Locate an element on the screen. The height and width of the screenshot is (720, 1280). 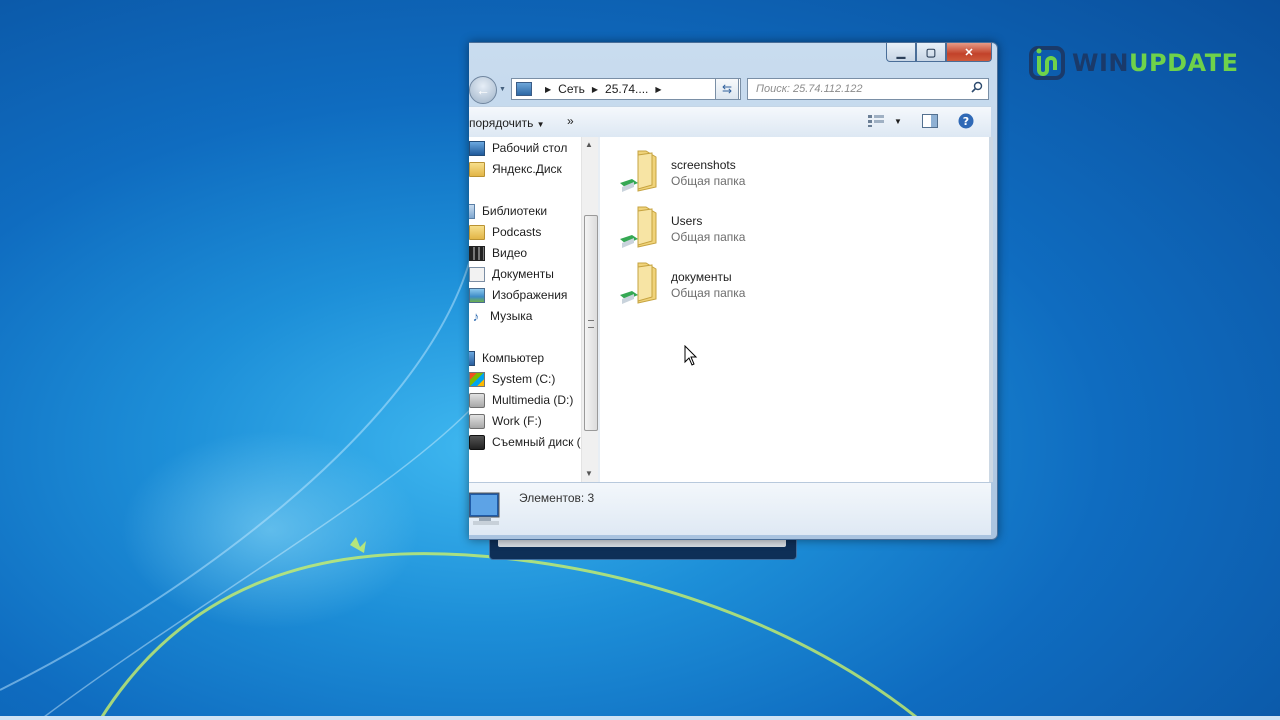
chevron-down-icon: ▼ is located at coordinates (540, 124).